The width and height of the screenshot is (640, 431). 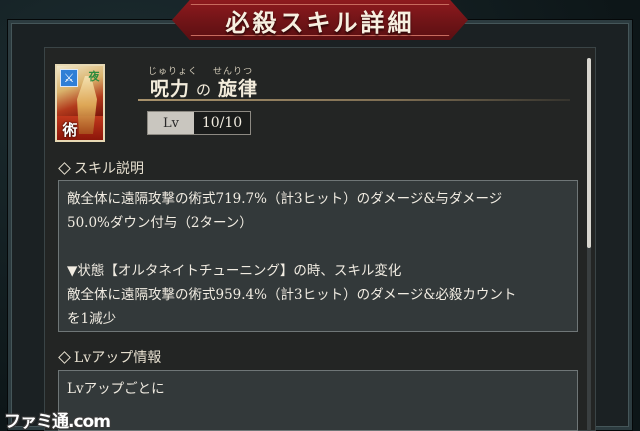 What do you see at coordinates (589, 153) in the screenshot?
I see `scrollbar-thumb` at bounding box center [589, 153].